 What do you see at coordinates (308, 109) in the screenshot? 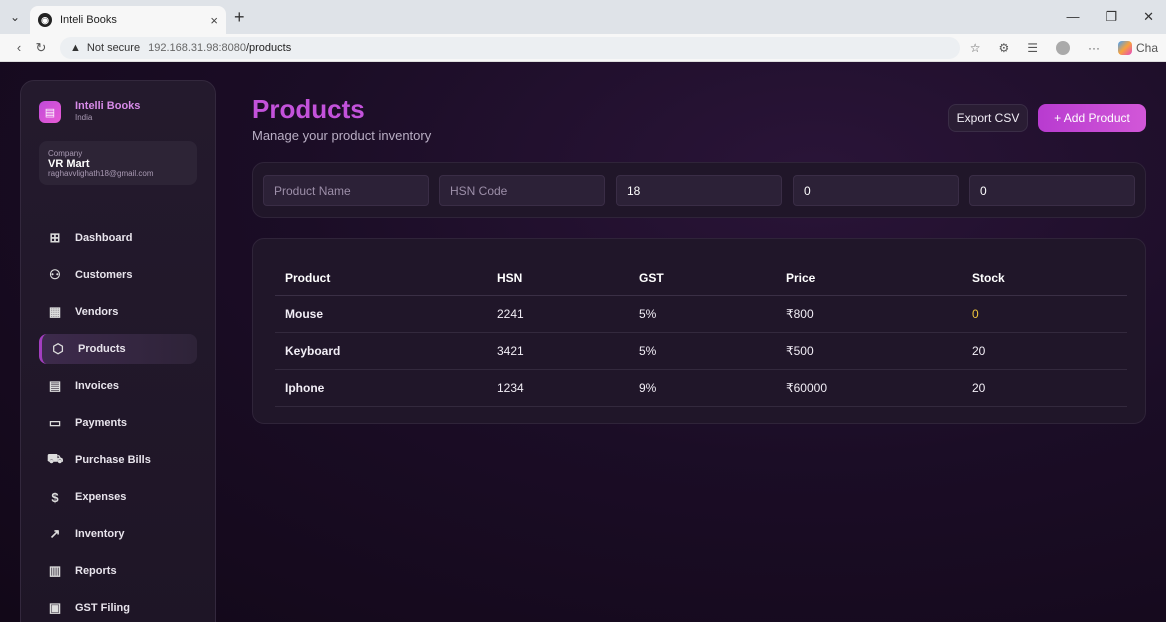
I see `page-title: Products` at bounding box center [308, 109].